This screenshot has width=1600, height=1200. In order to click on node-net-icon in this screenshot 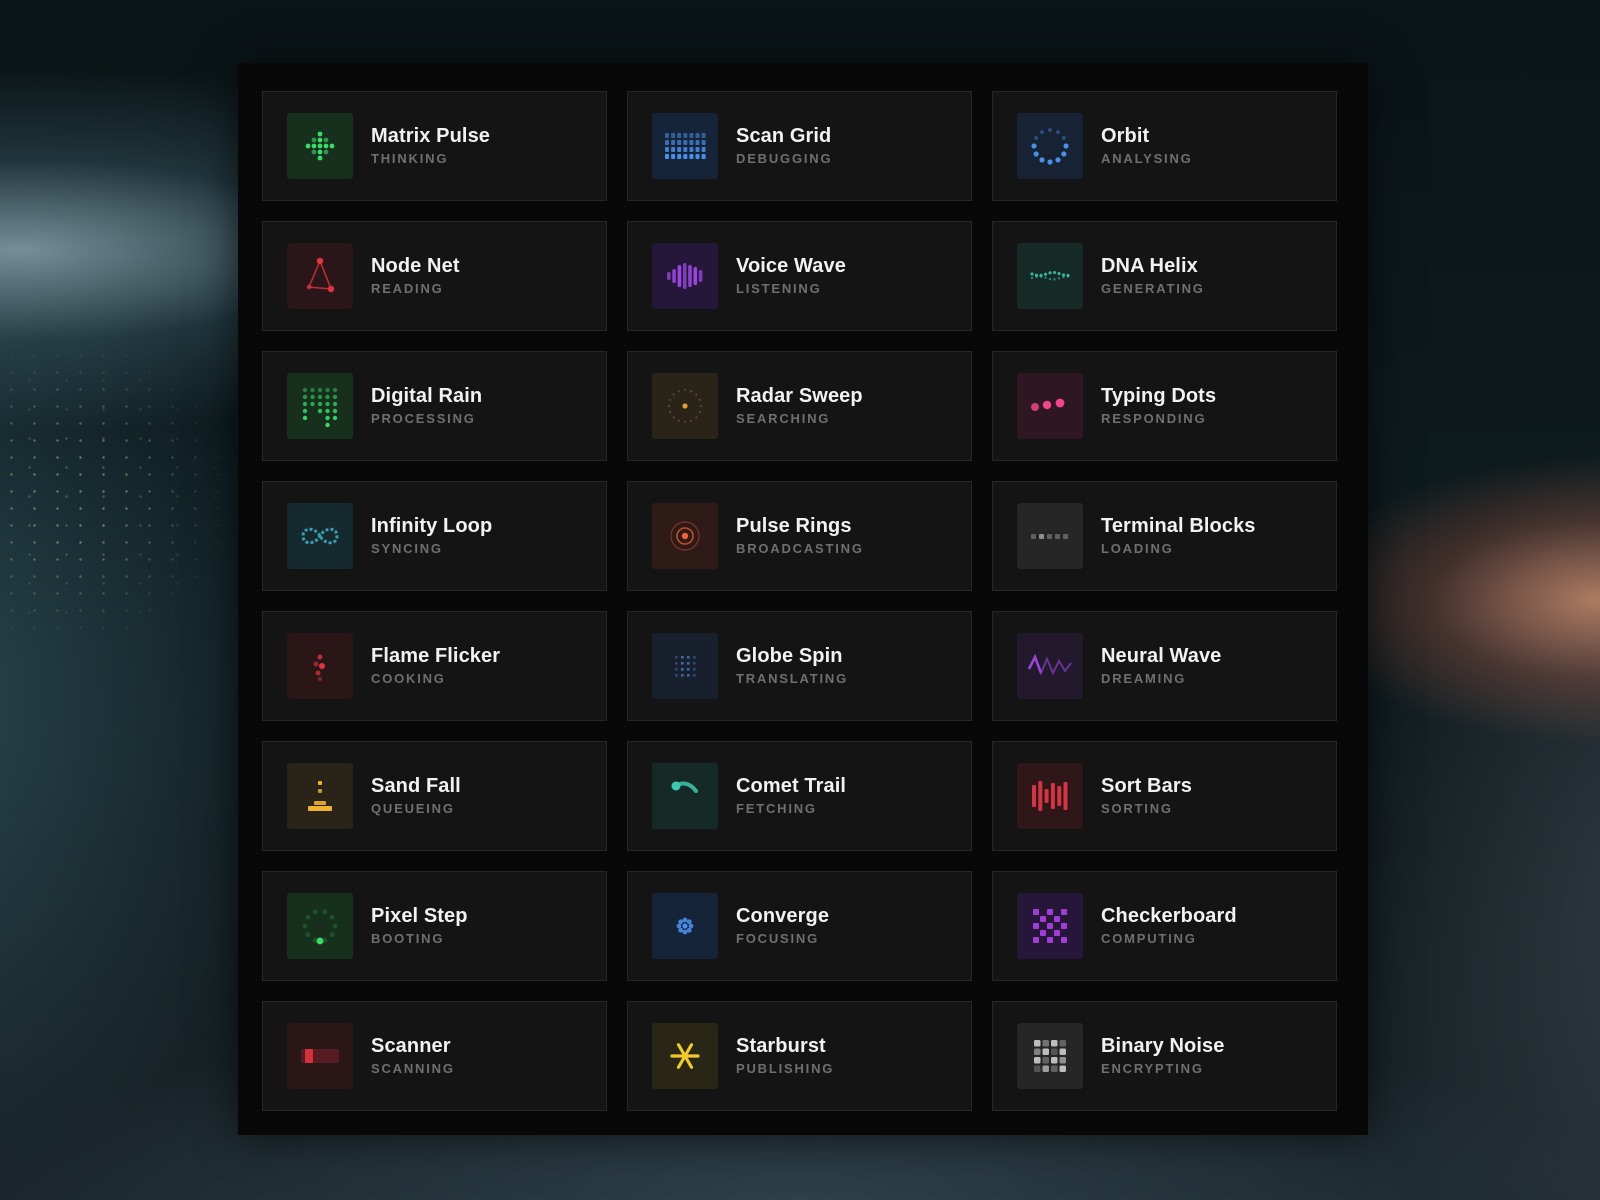, I will do `click(320, 275)`.